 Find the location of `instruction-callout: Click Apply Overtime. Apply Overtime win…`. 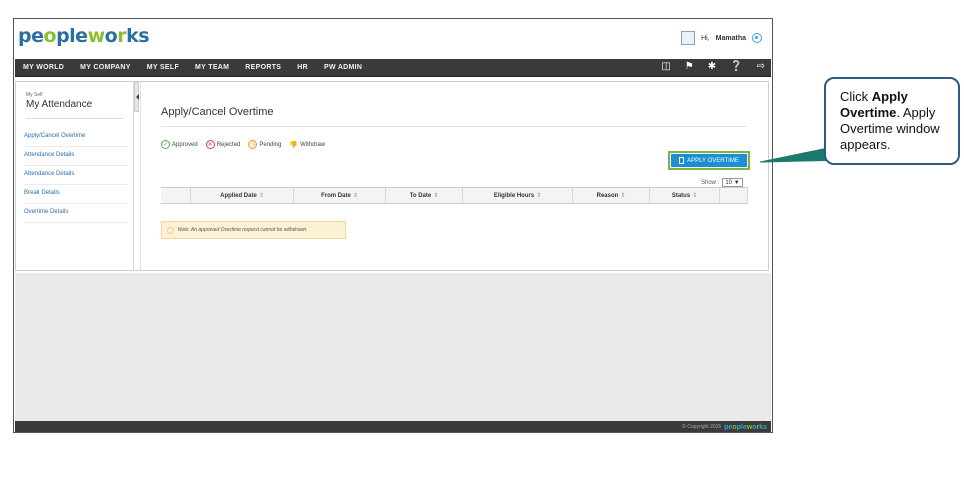

instruction-callout: Click Apply Overtime. Apply Overtime win… is located at coordinates (892, 121).